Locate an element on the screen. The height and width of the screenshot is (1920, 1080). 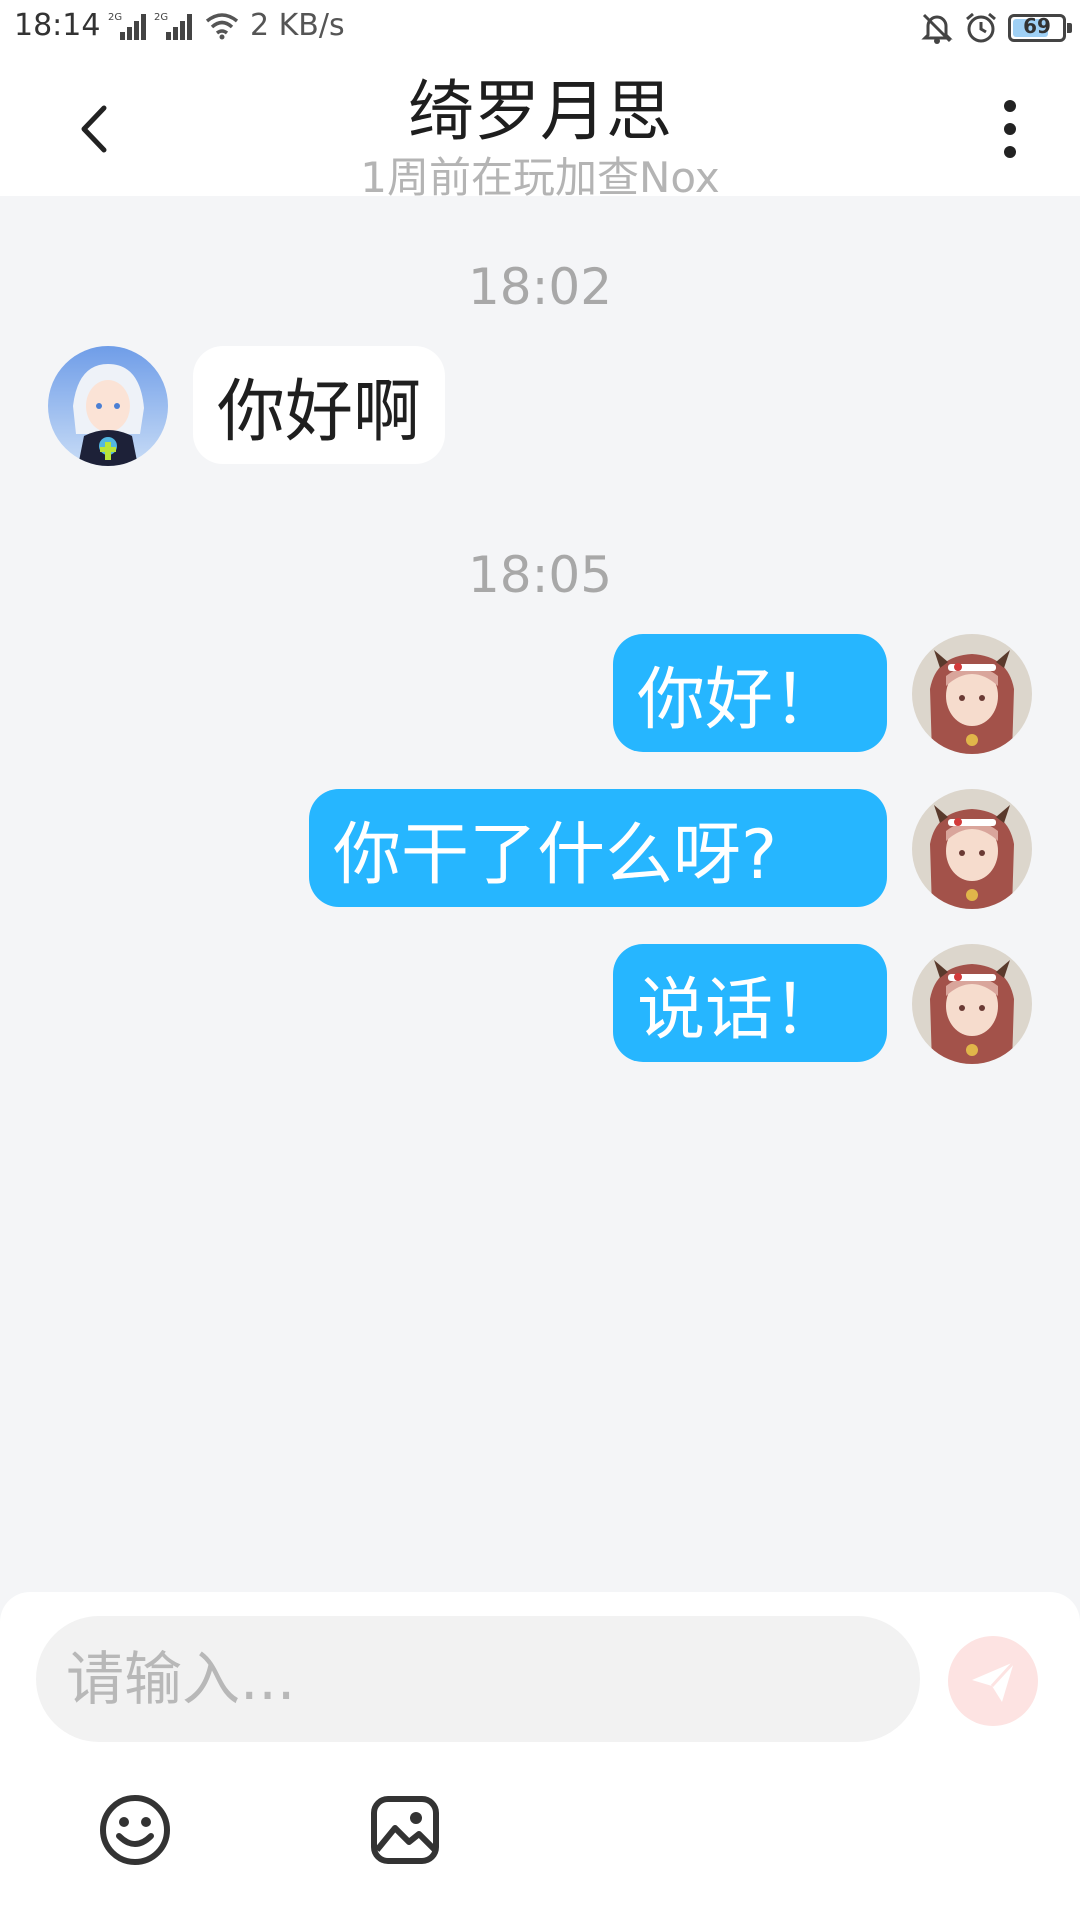
mute-bell-icon is located at coordinates (937, 28).